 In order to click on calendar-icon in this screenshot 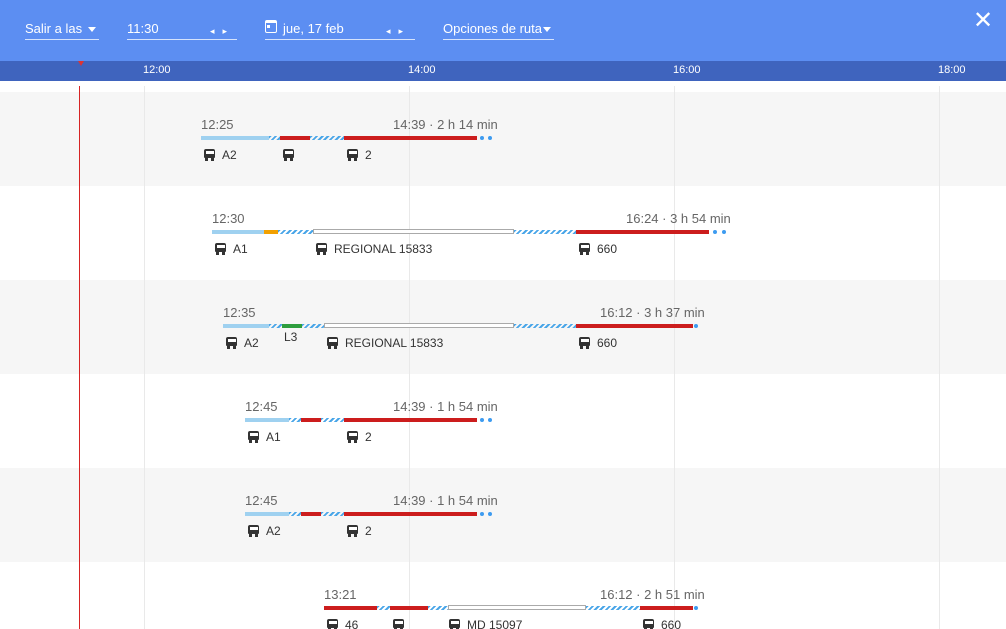, I will do `click(271, 26)`.